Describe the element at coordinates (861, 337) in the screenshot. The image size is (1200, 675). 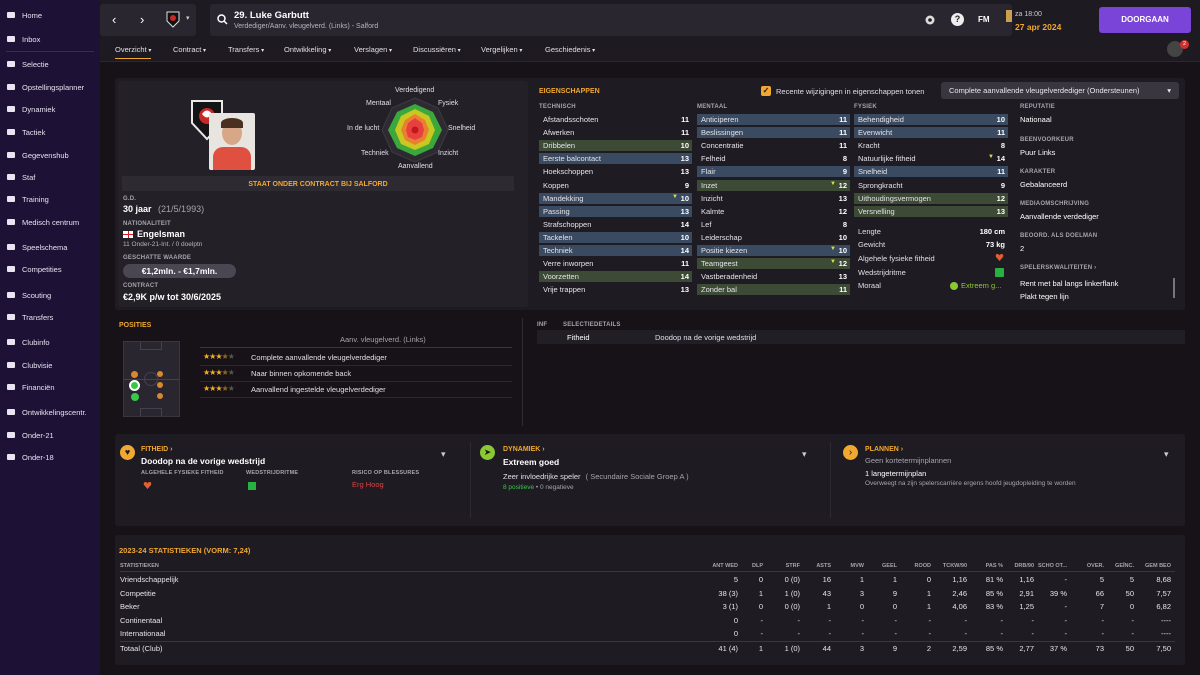
I see `selection-row` at that location.